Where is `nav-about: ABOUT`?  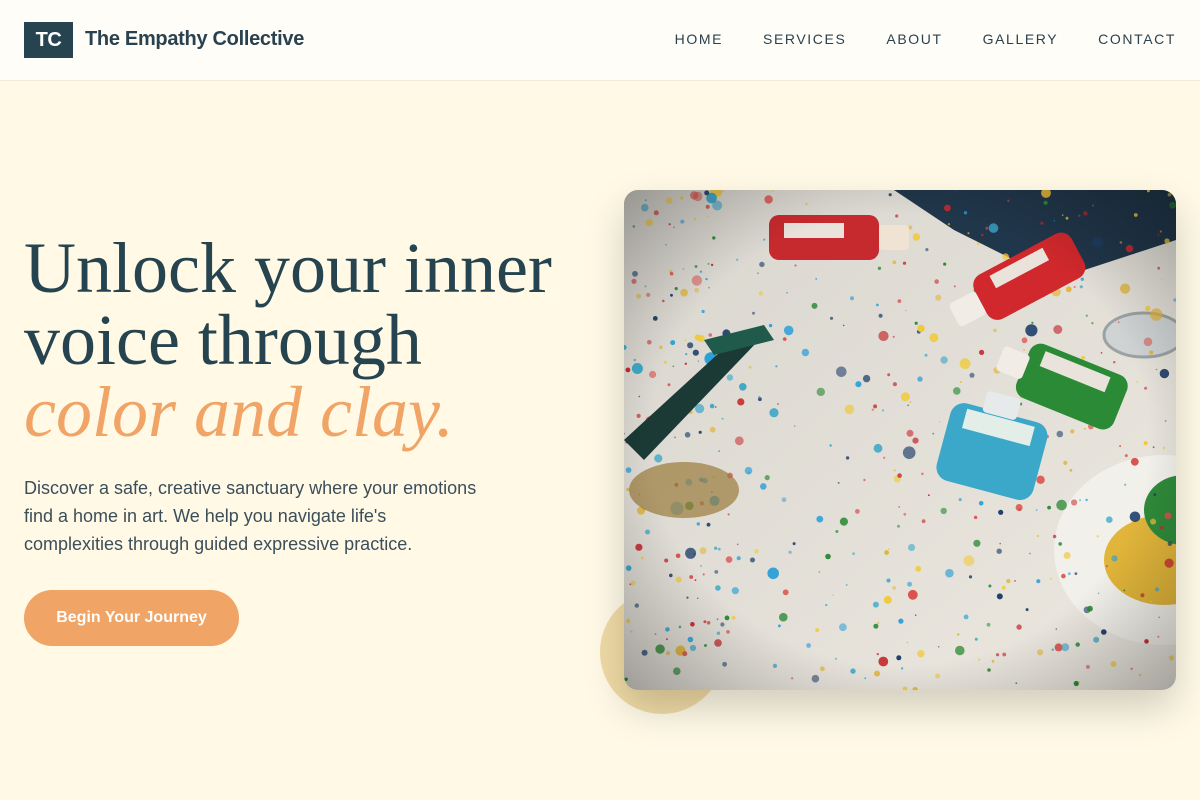 nav-about: ABOUT is located at coordinates (914, 39).